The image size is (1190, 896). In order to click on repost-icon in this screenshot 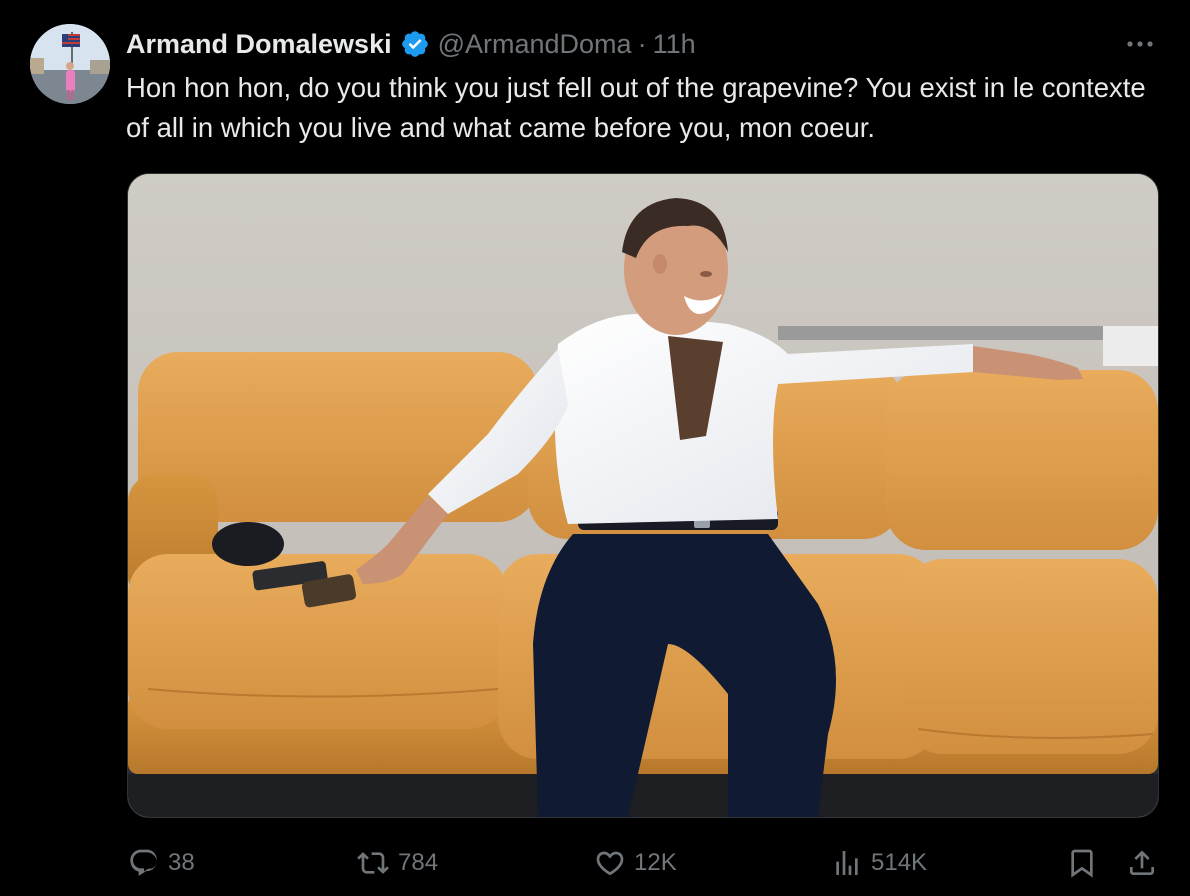, I will do `click(373, 863)`.